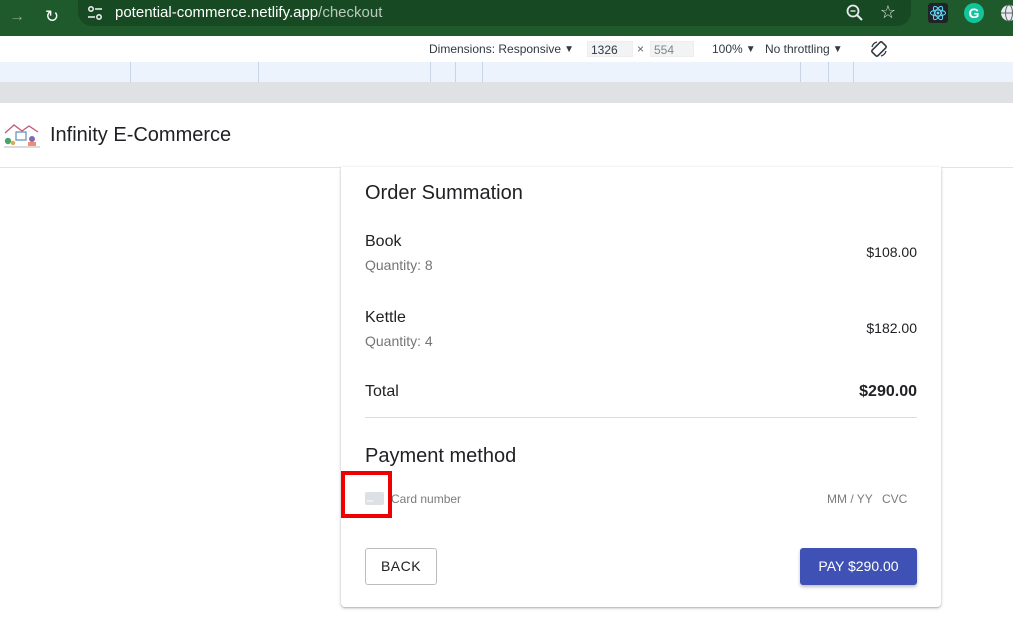 The image size is (1013, 621). What do you see at coordinates (891, 252) in the screenshot?
I see `order-item-price: $108.00` at bounding box center [891, 252].